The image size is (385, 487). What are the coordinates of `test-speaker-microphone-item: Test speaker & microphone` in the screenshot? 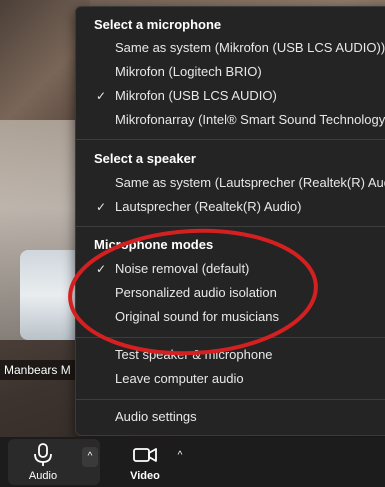 It's located at (230, 355).